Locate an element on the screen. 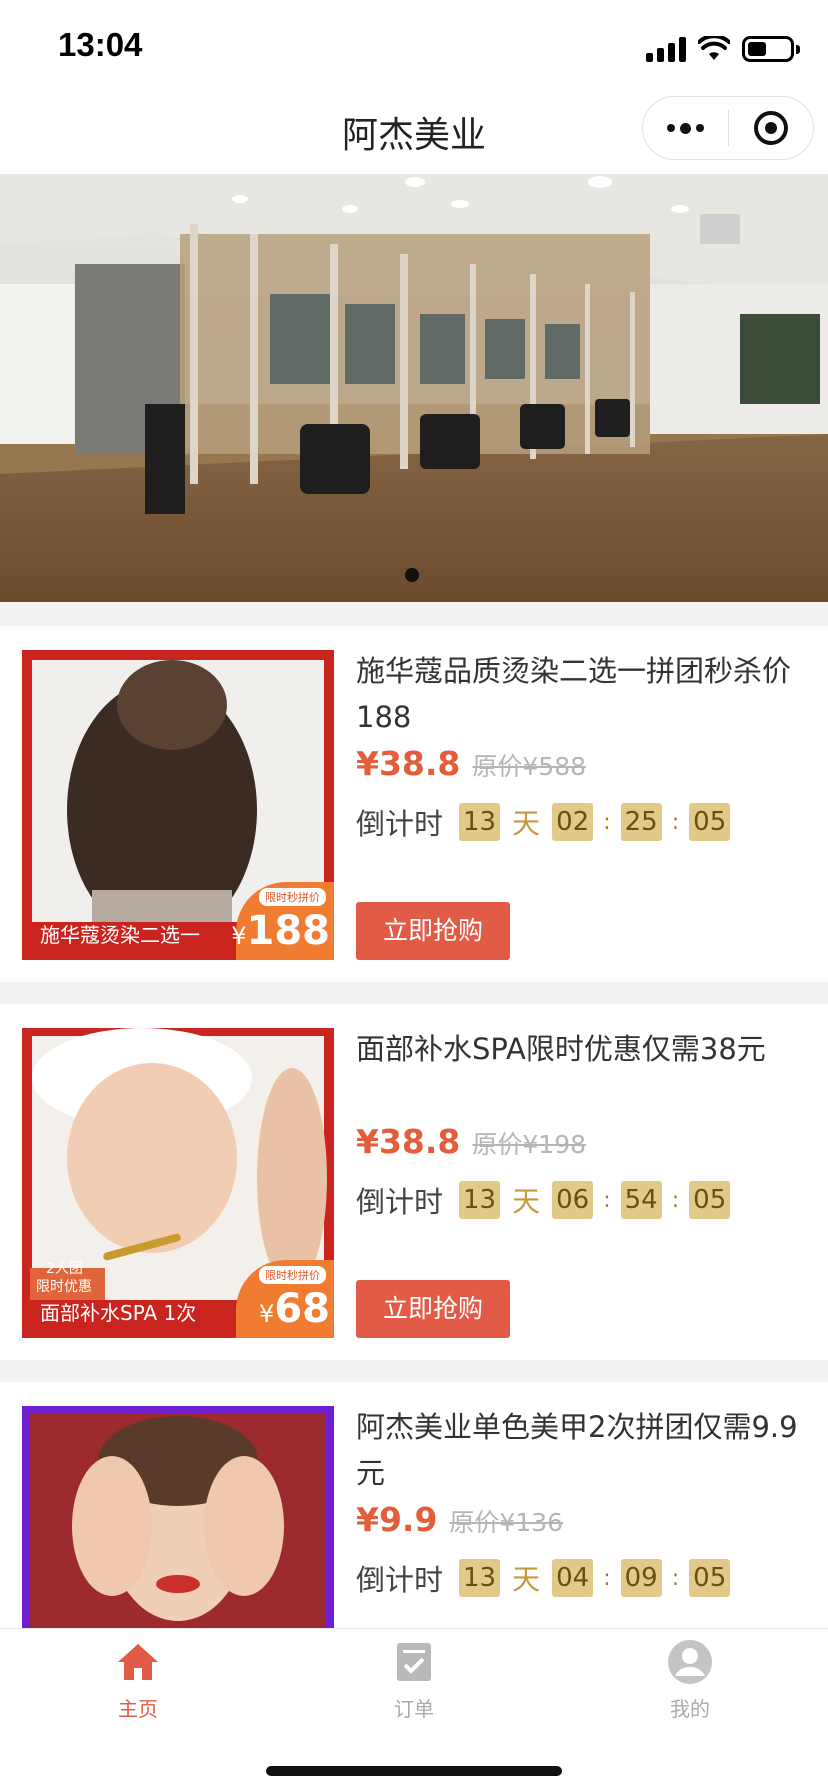 This screenshot has height=1792, width=828. mini-program-capsule is located at coordinates (728, 128).